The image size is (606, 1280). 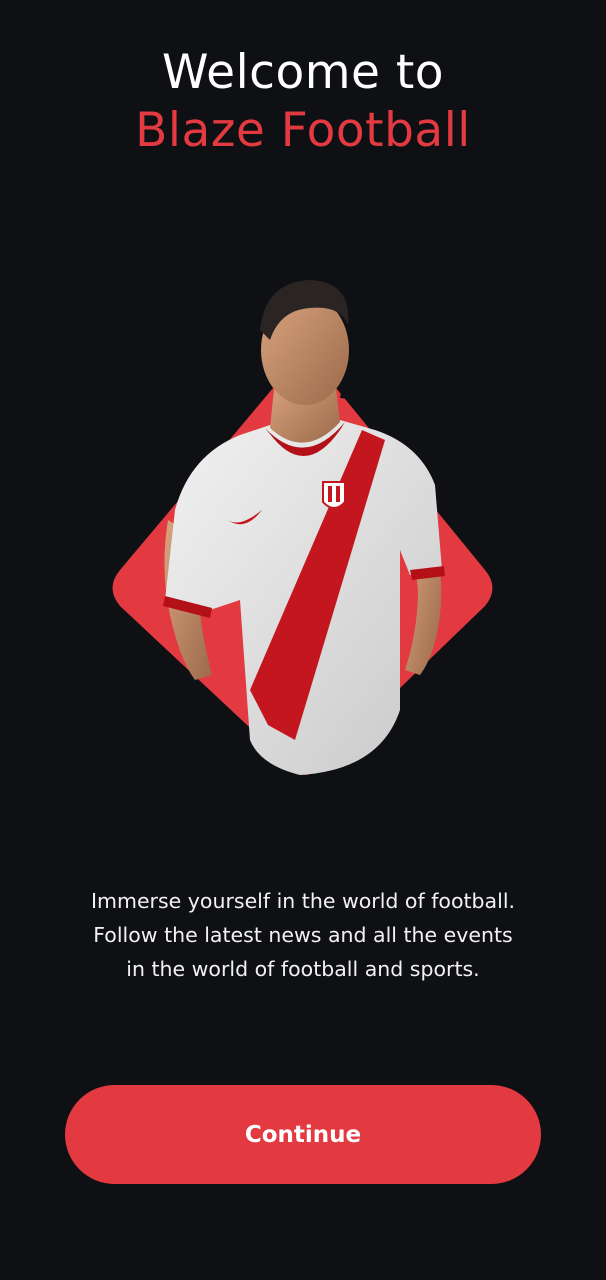 I want to click on welcome-title: Welcome to Blaze Football, so click(x=303, y=102).